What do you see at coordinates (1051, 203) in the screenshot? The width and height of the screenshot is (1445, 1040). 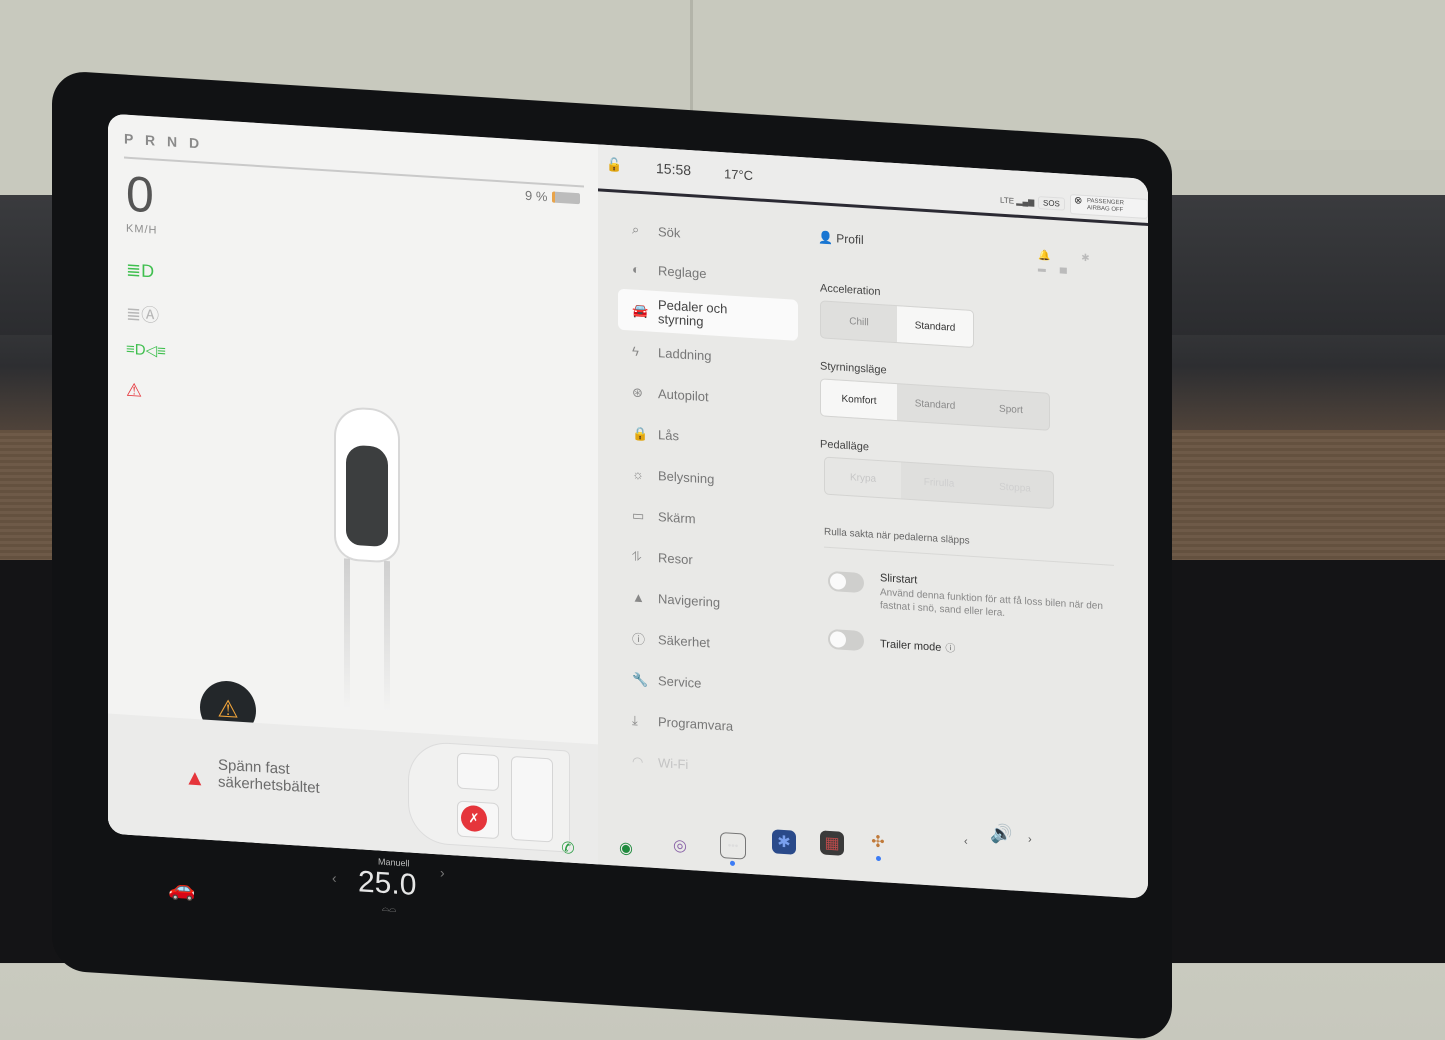 I see `sos-button: SOS` at bounding box center [1051, 203].